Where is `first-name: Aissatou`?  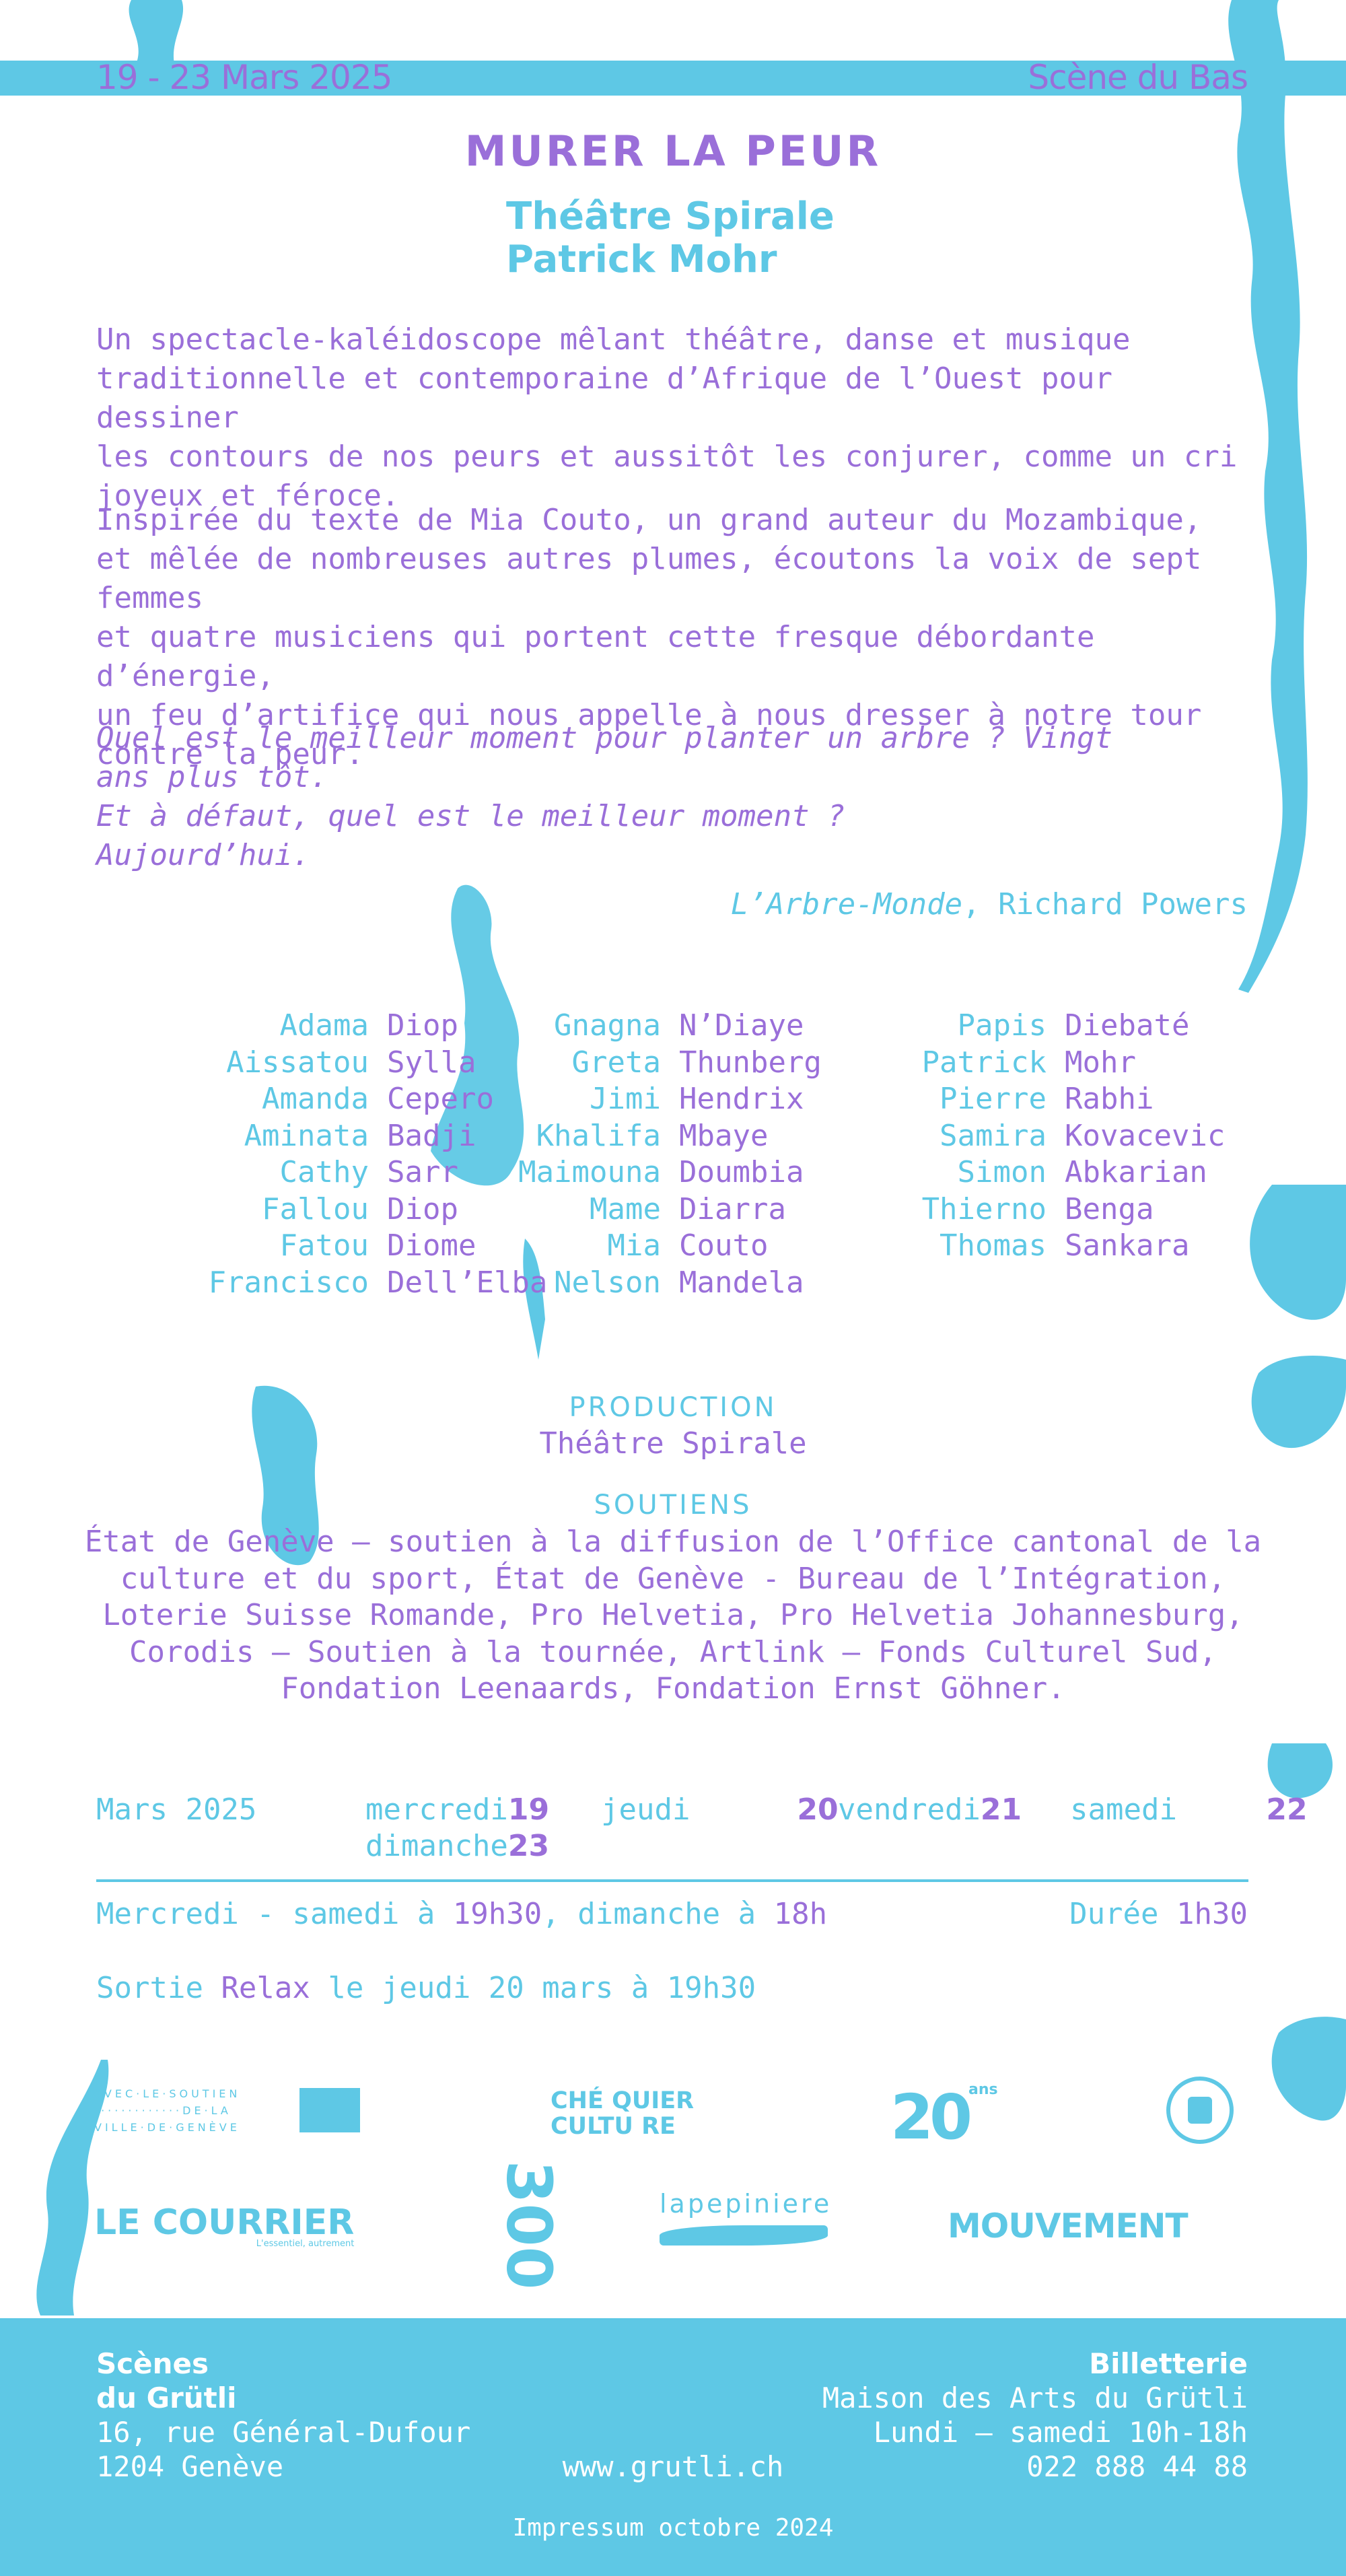
first-name: Aissatou is located at coordinates (297, 1062).